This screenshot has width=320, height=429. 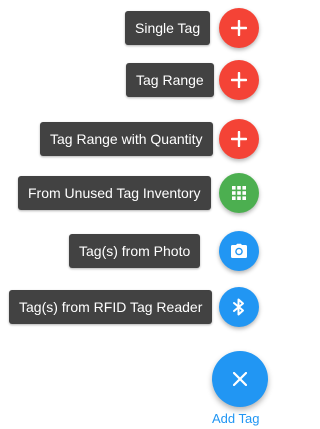 What do you see at coordinates (235, 418) in the screenshot?
I see `add-tag-label: Add Tag` at bounding box center [235, 418].